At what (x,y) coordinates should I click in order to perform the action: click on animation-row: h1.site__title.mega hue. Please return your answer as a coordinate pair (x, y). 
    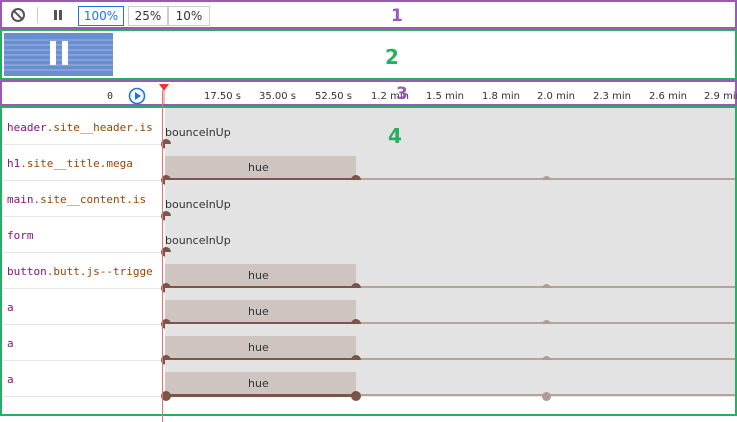
    Looking at the image, I should click on (368, 164).